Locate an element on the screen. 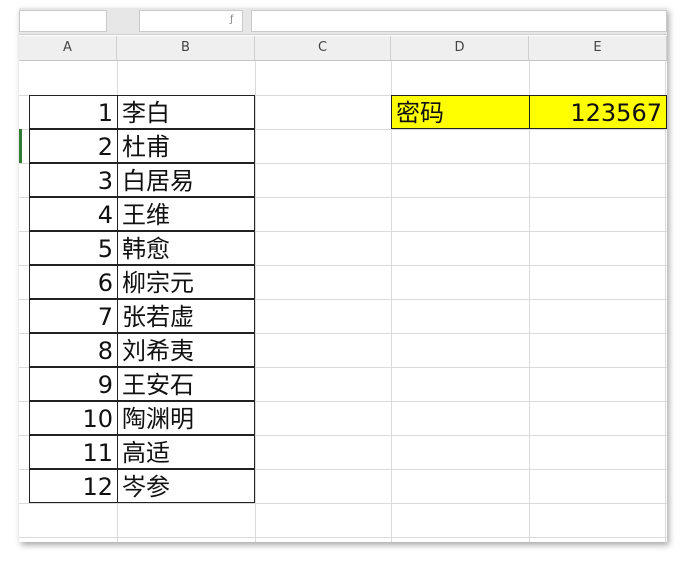 Image resolution: width=697 pixels, height=563 pixels. cell-number: 6 is located at coordinates (73, 282).